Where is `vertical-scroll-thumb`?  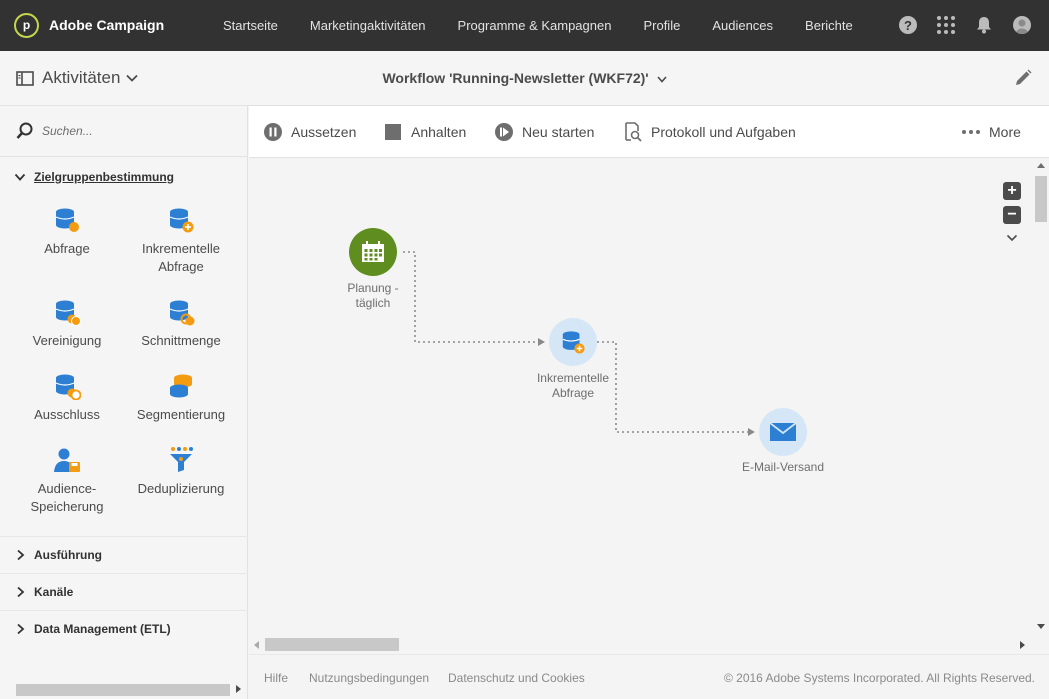 vertical-scroll-thumb is located at coordinates (1041, 199).